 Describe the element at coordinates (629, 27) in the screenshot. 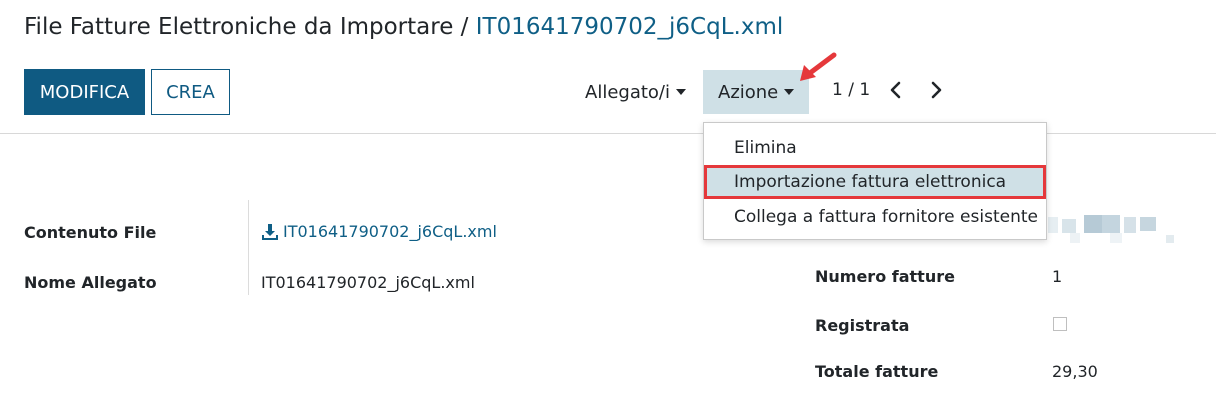

I see `breadcrumb-current: IT01641790702_j6CqL.xml` at that location.